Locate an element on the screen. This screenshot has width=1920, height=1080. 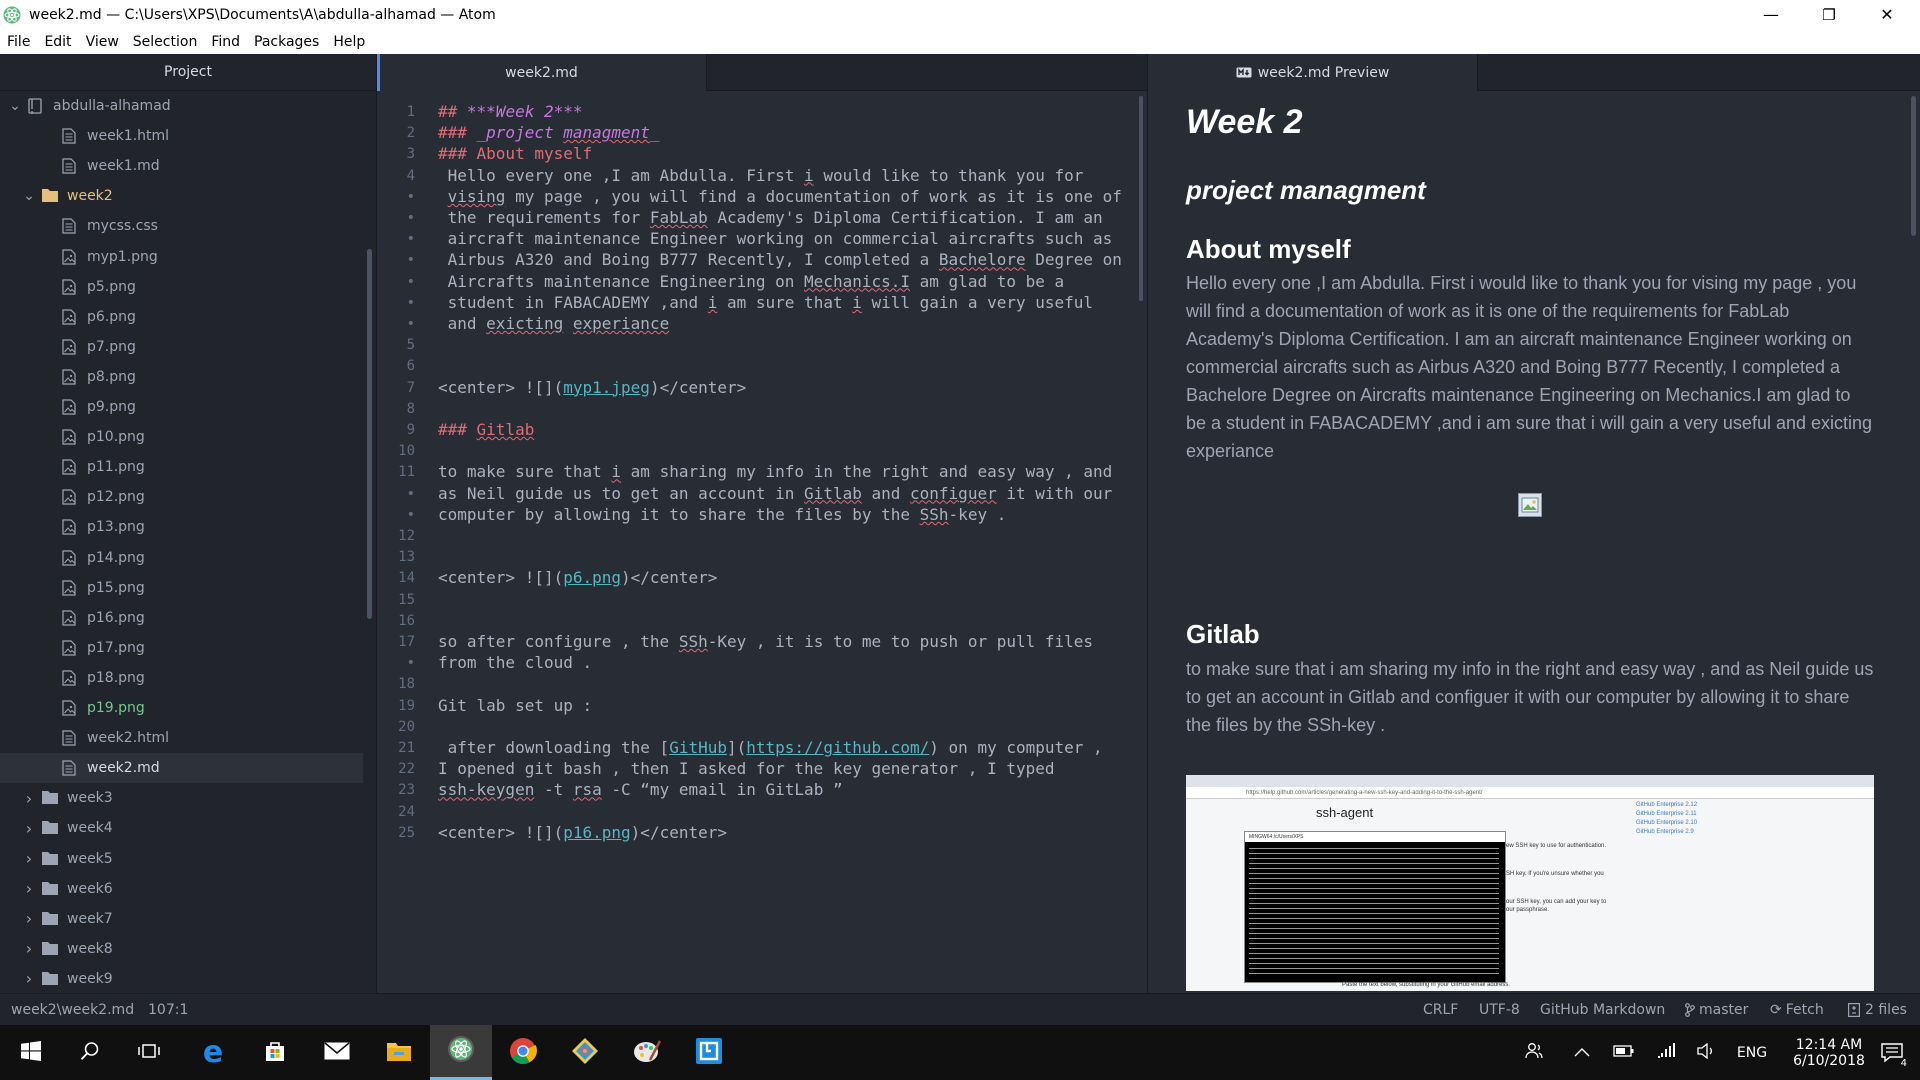
code-token: )</center> is located at coordinates (669, 578).